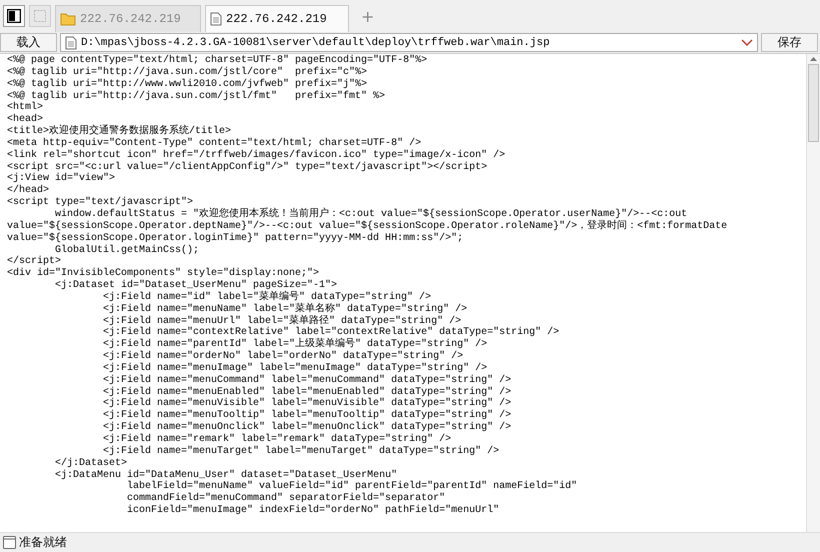 This screenshot has width=820, height=552. I want to click on code-line: iconField="menuImage" indexField="orderNo" pathField="menuUrl", so click(313, 511).